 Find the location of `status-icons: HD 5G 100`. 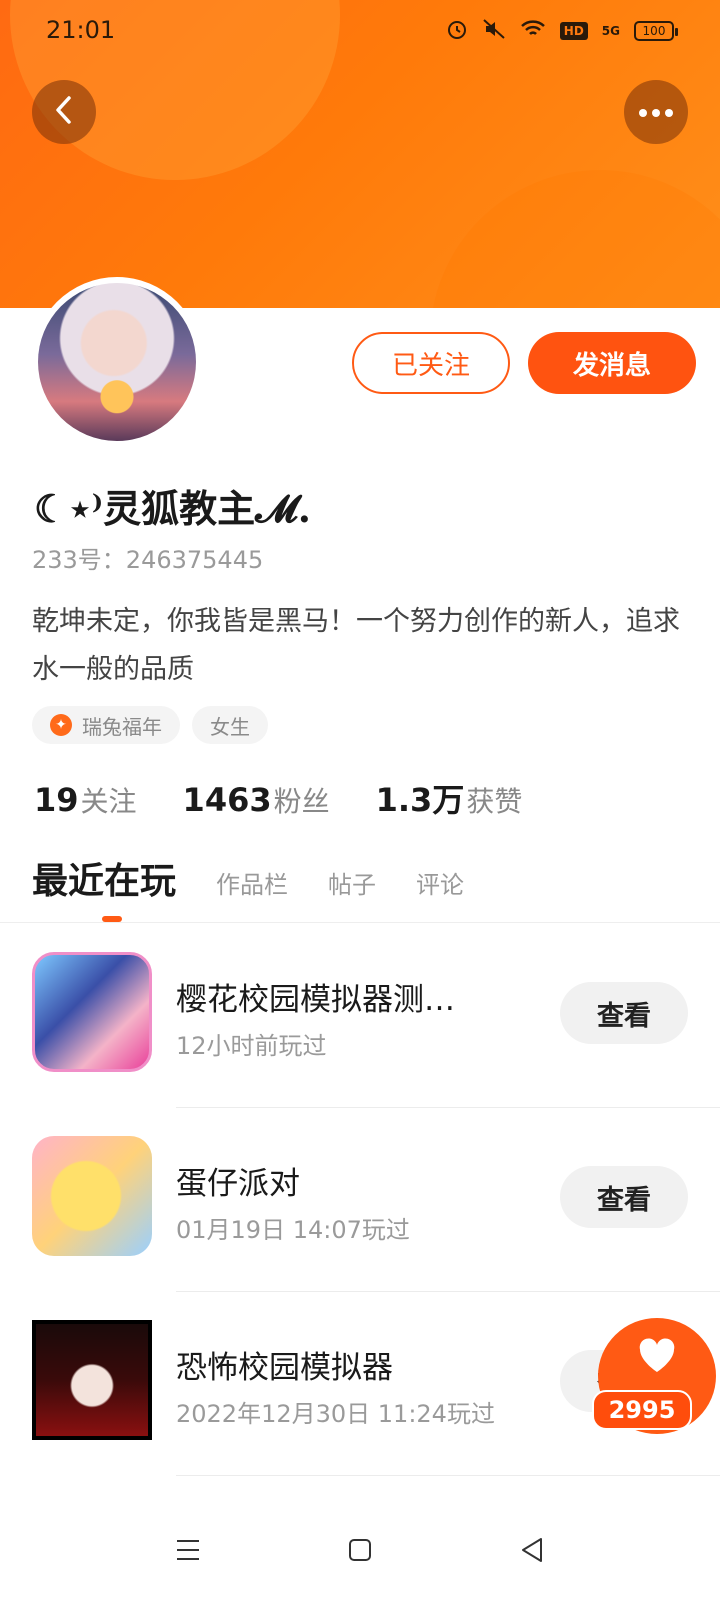

status-icons: HD 5G 100 is located at coordinates (562, 31).